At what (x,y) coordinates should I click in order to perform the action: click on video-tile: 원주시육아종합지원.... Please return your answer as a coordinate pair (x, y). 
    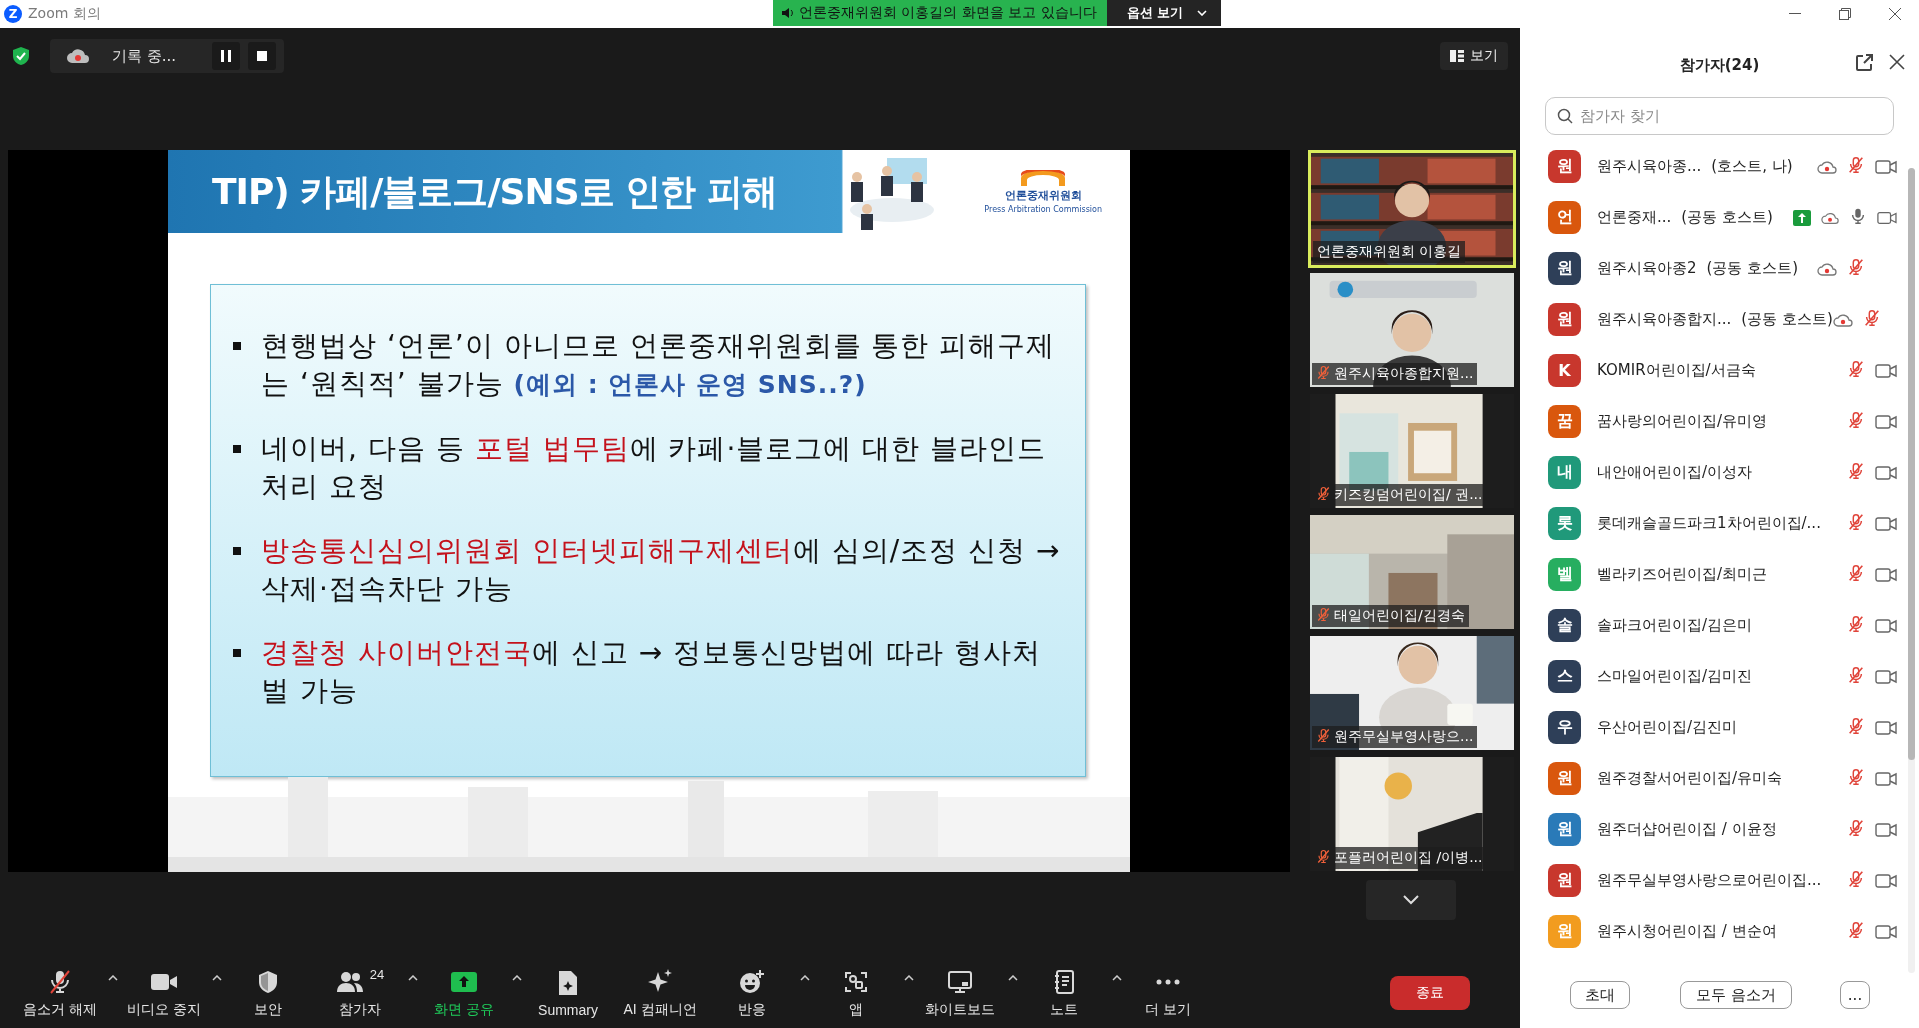
    Looking at the image, I should click on (1412, 330).